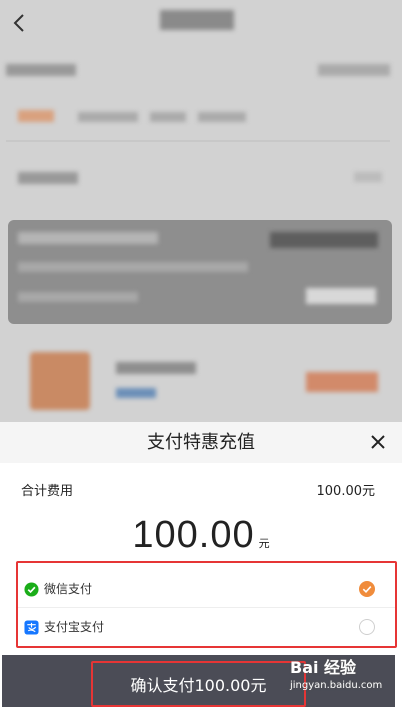 This screenshot has width=402, height=708. I want to click on back-arrow-icon, so click(18, 23).